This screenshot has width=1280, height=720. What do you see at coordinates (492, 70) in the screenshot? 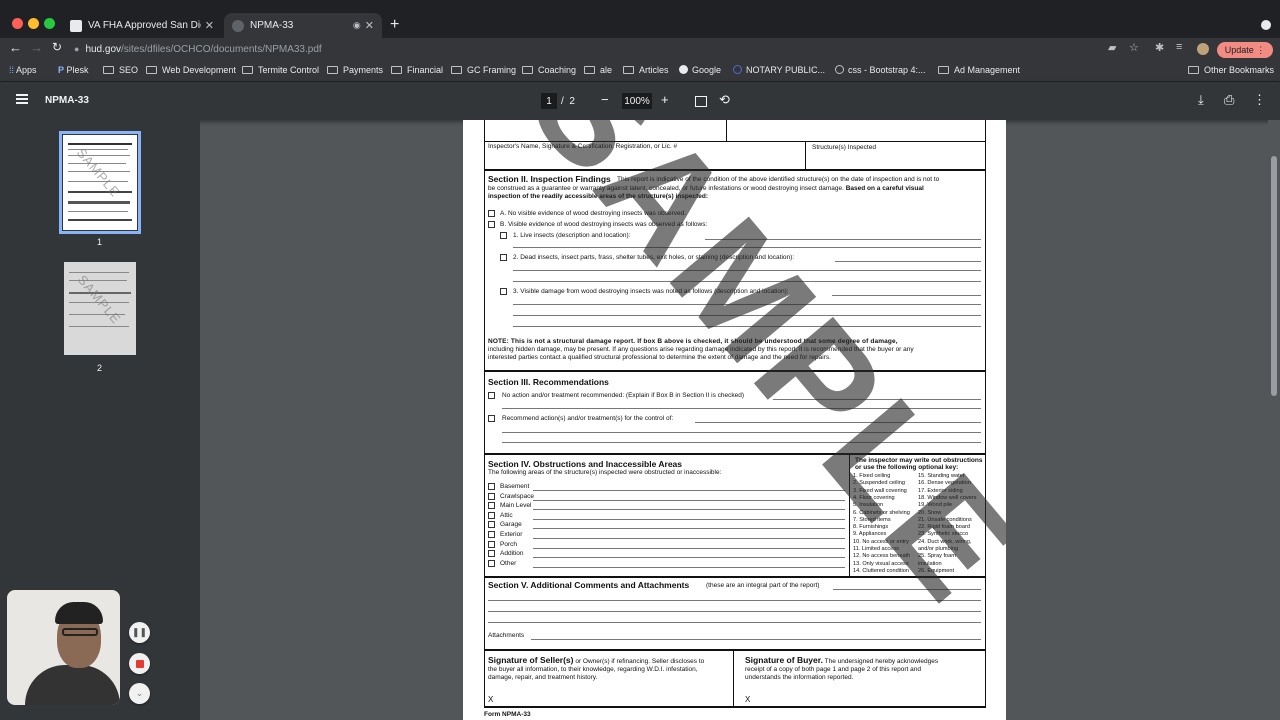
I see `bookmark-label: GC Framing` at bounding box center [492, 70].